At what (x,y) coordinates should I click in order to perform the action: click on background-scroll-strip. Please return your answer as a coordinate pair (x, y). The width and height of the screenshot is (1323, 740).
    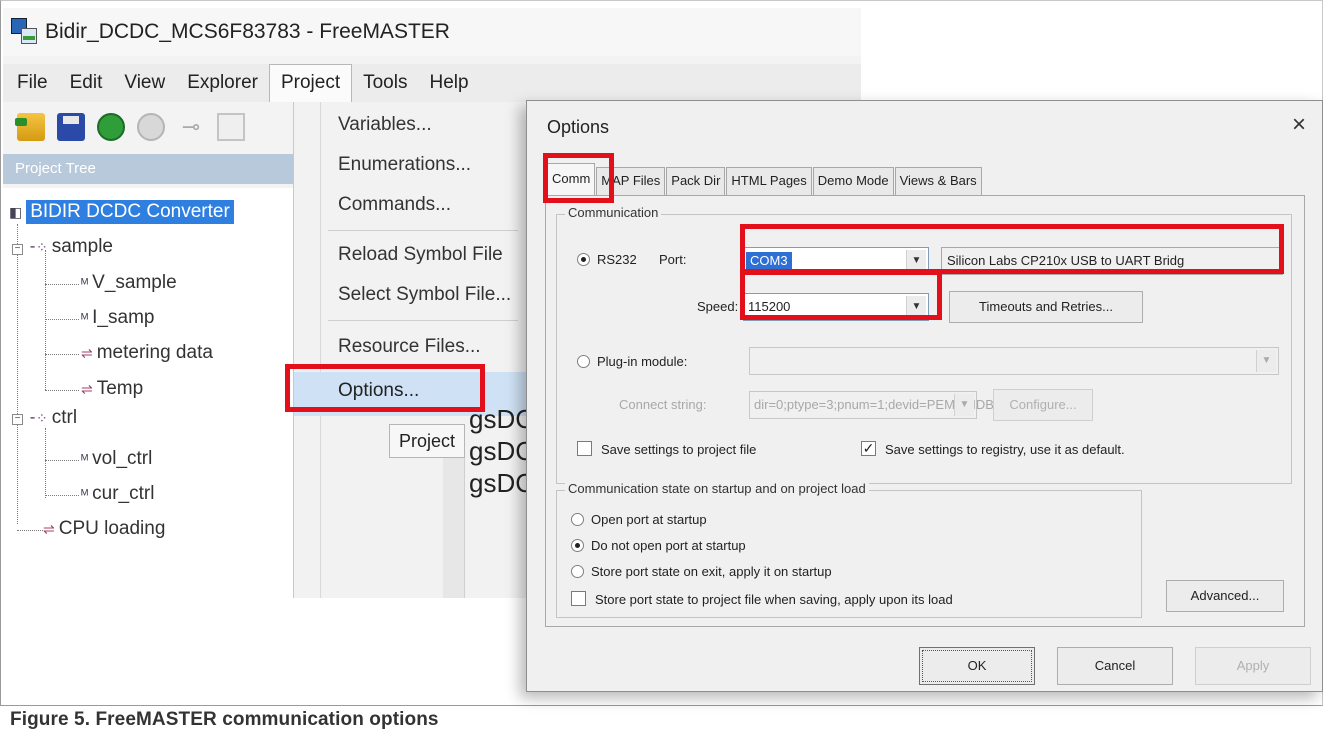
    Looking at the image, I should click on (454, 526).